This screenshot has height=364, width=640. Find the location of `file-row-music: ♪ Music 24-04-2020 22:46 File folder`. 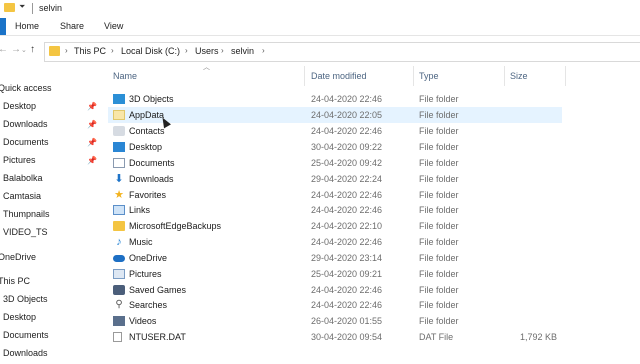

file-row-music: ♪ Music 24-04-2020 22:46 File folder is located at coordinates (335, 242).